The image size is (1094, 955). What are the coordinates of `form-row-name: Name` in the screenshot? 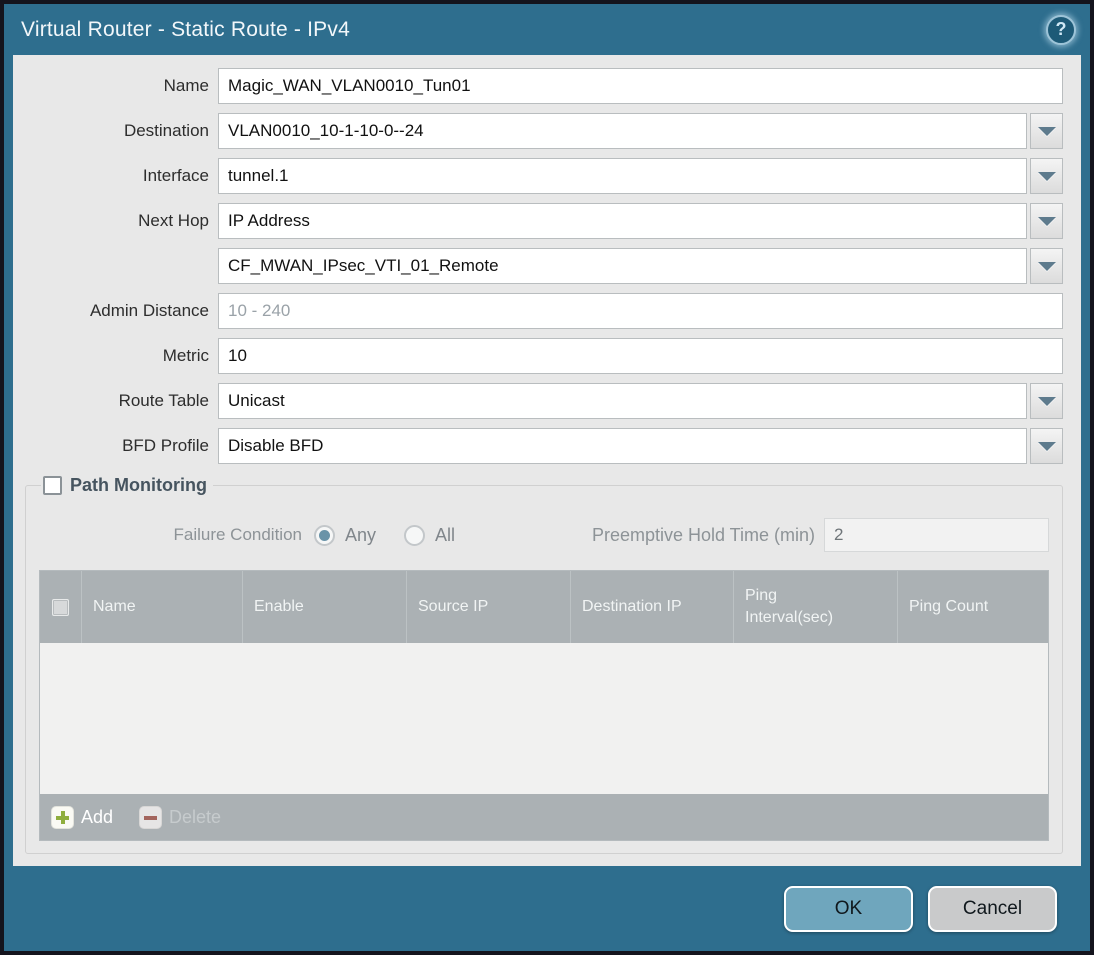 It's located at (544, 86).